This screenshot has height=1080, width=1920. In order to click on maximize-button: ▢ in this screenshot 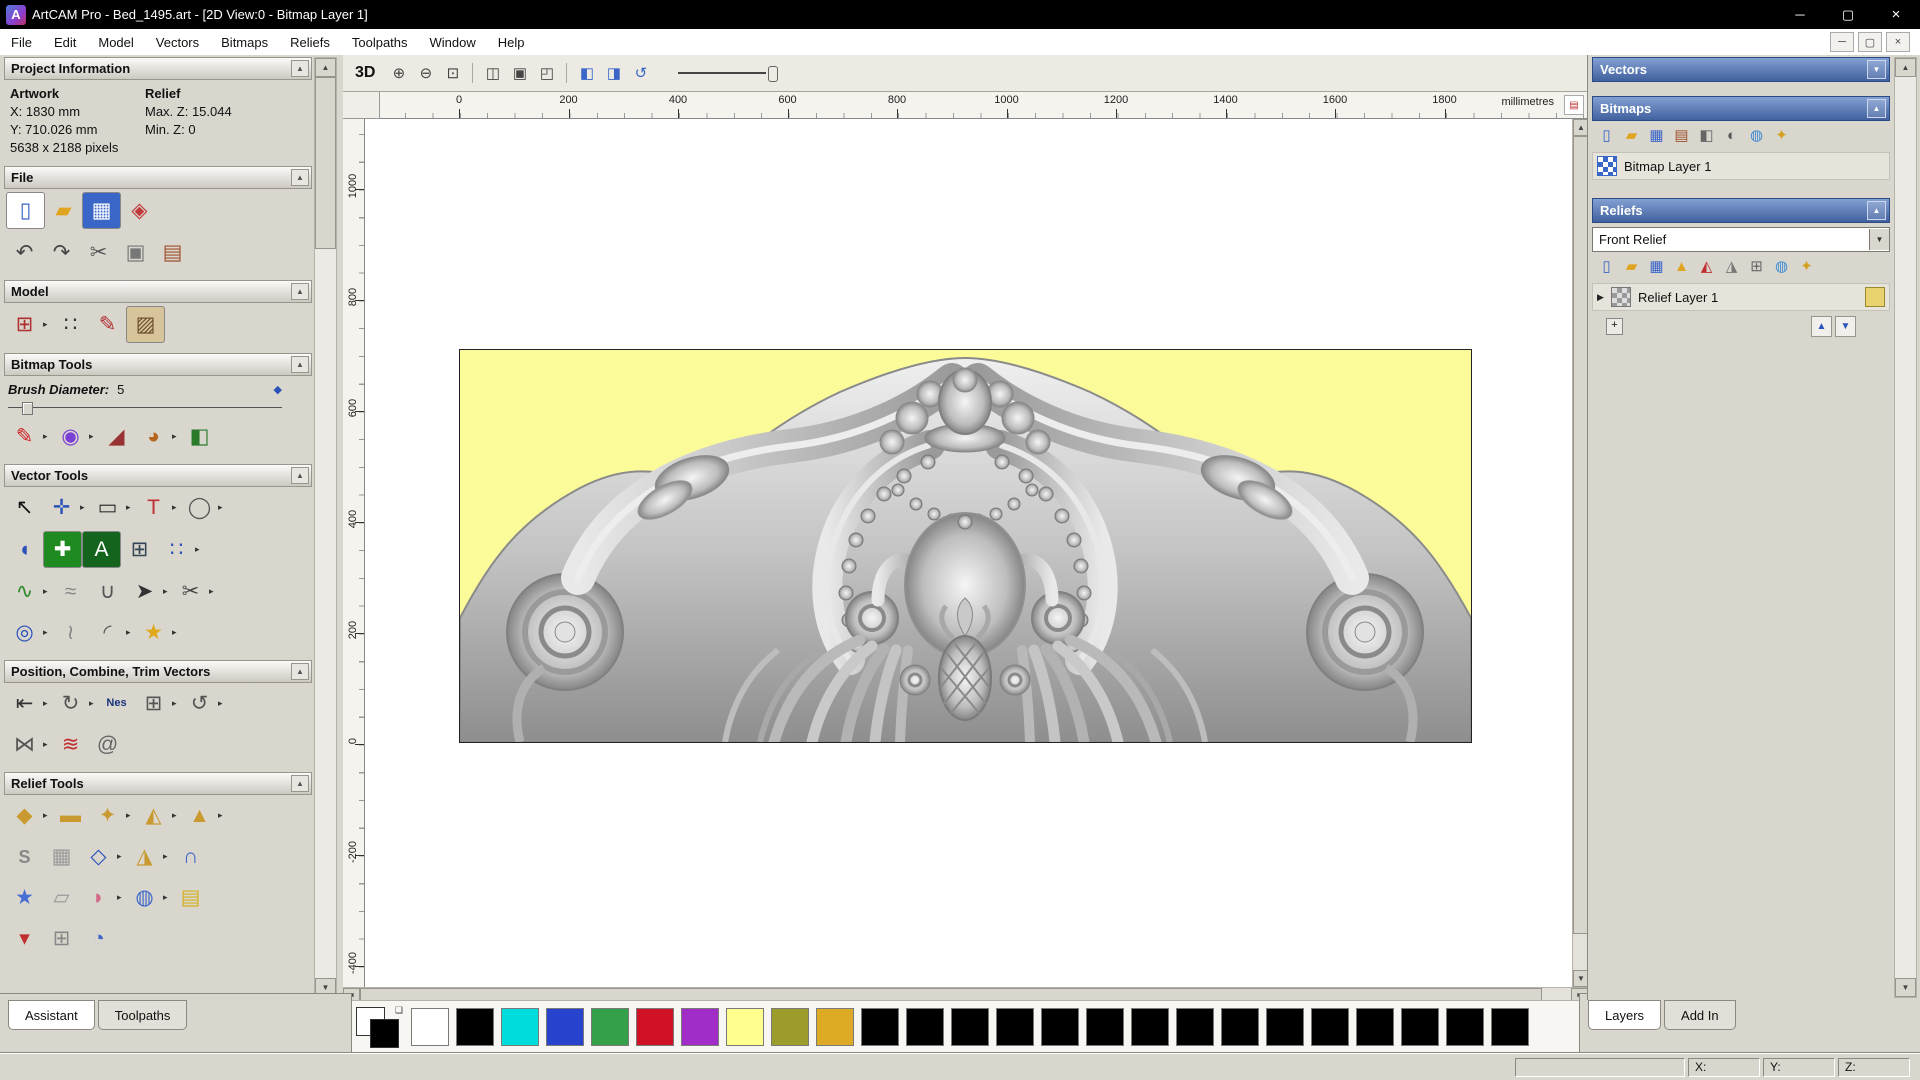, I will do `click(1848, 14)`.